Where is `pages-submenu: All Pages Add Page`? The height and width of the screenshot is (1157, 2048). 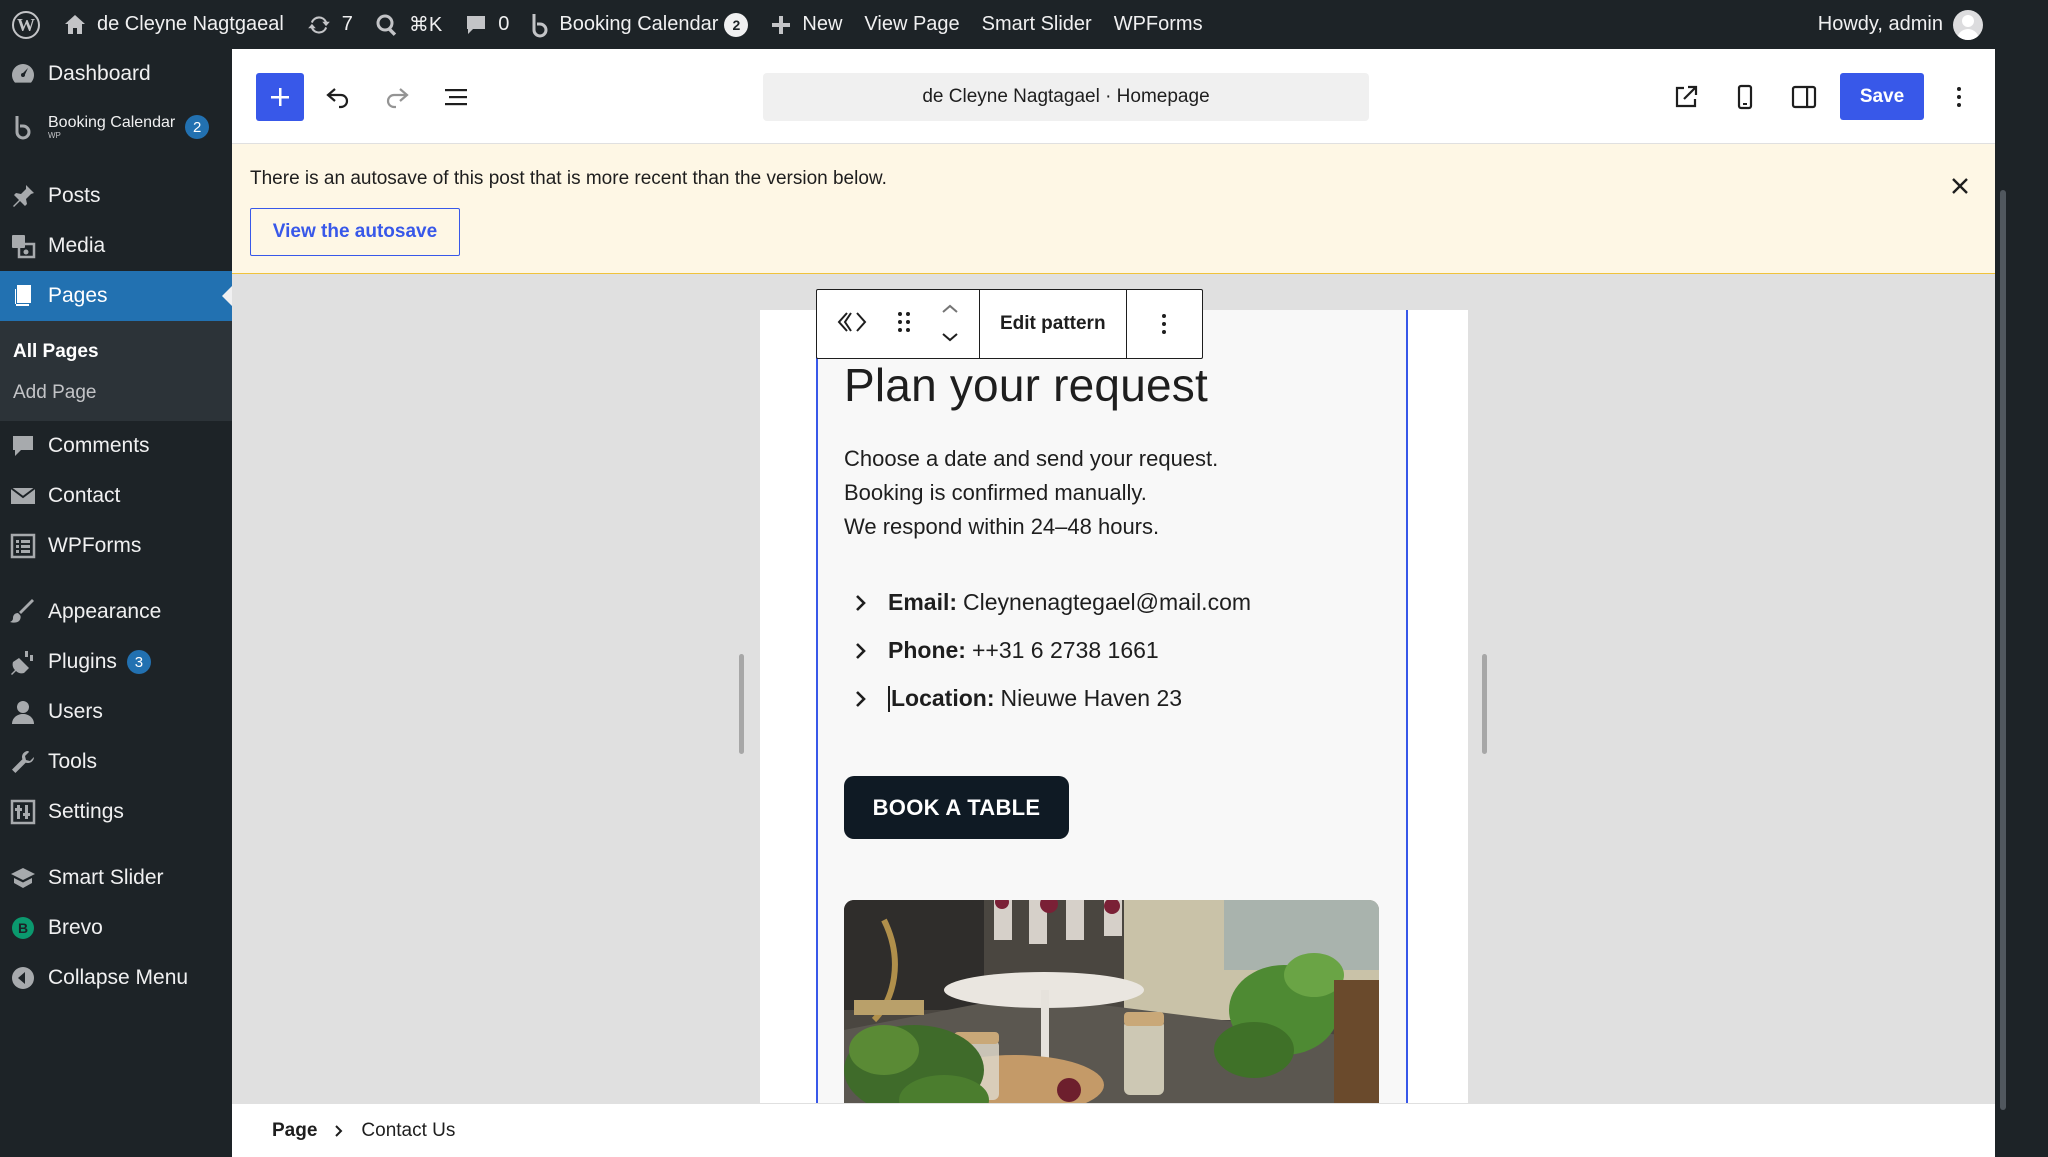
pages-submenu: All Pages Add Page is located at coordinates (116, 371).